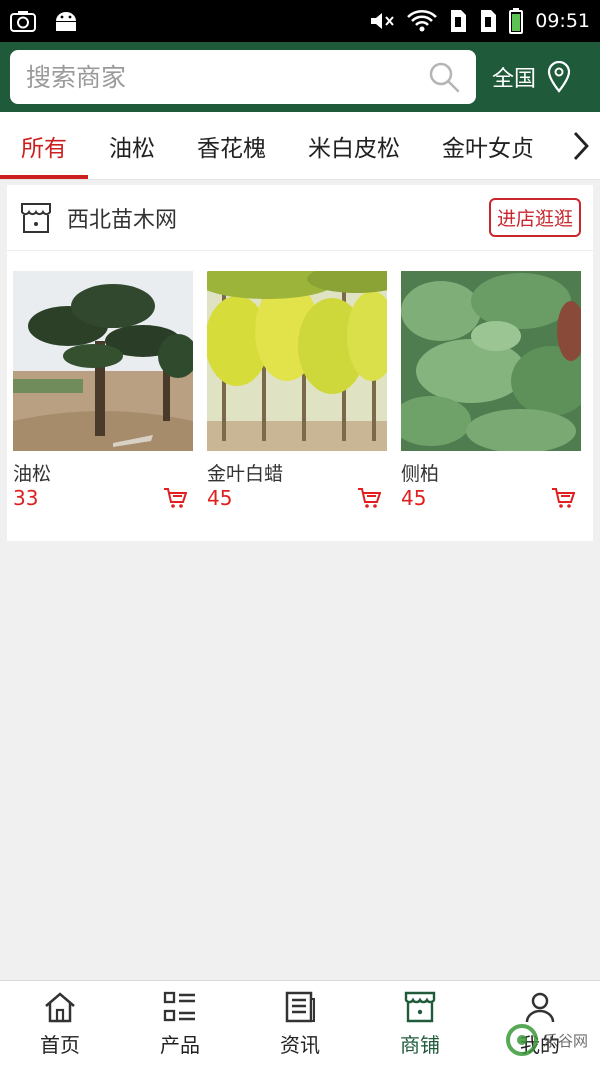  I want to click on arborvitae-foliage-photo, so click(491, 361).